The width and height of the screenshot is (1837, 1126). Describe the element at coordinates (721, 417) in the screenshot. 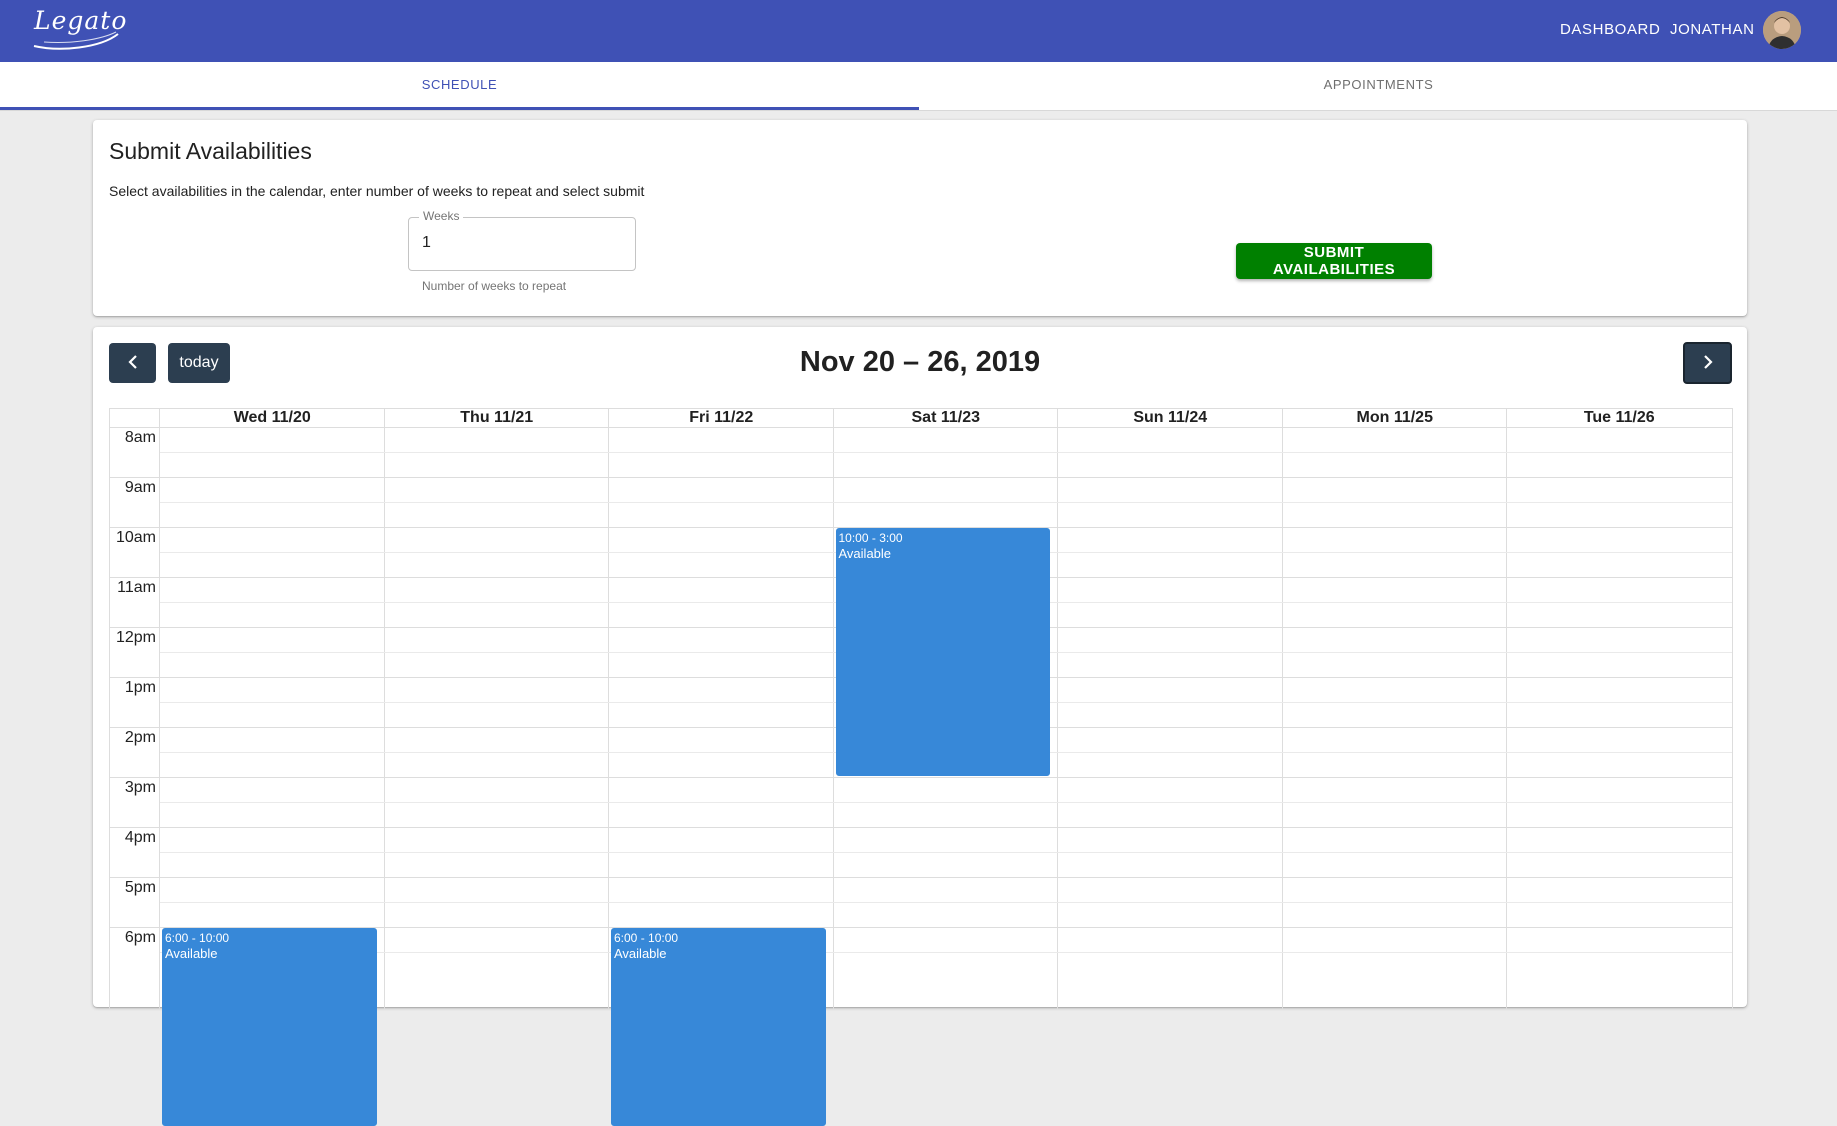

I see `day-header: Fri 11/22` at that location.